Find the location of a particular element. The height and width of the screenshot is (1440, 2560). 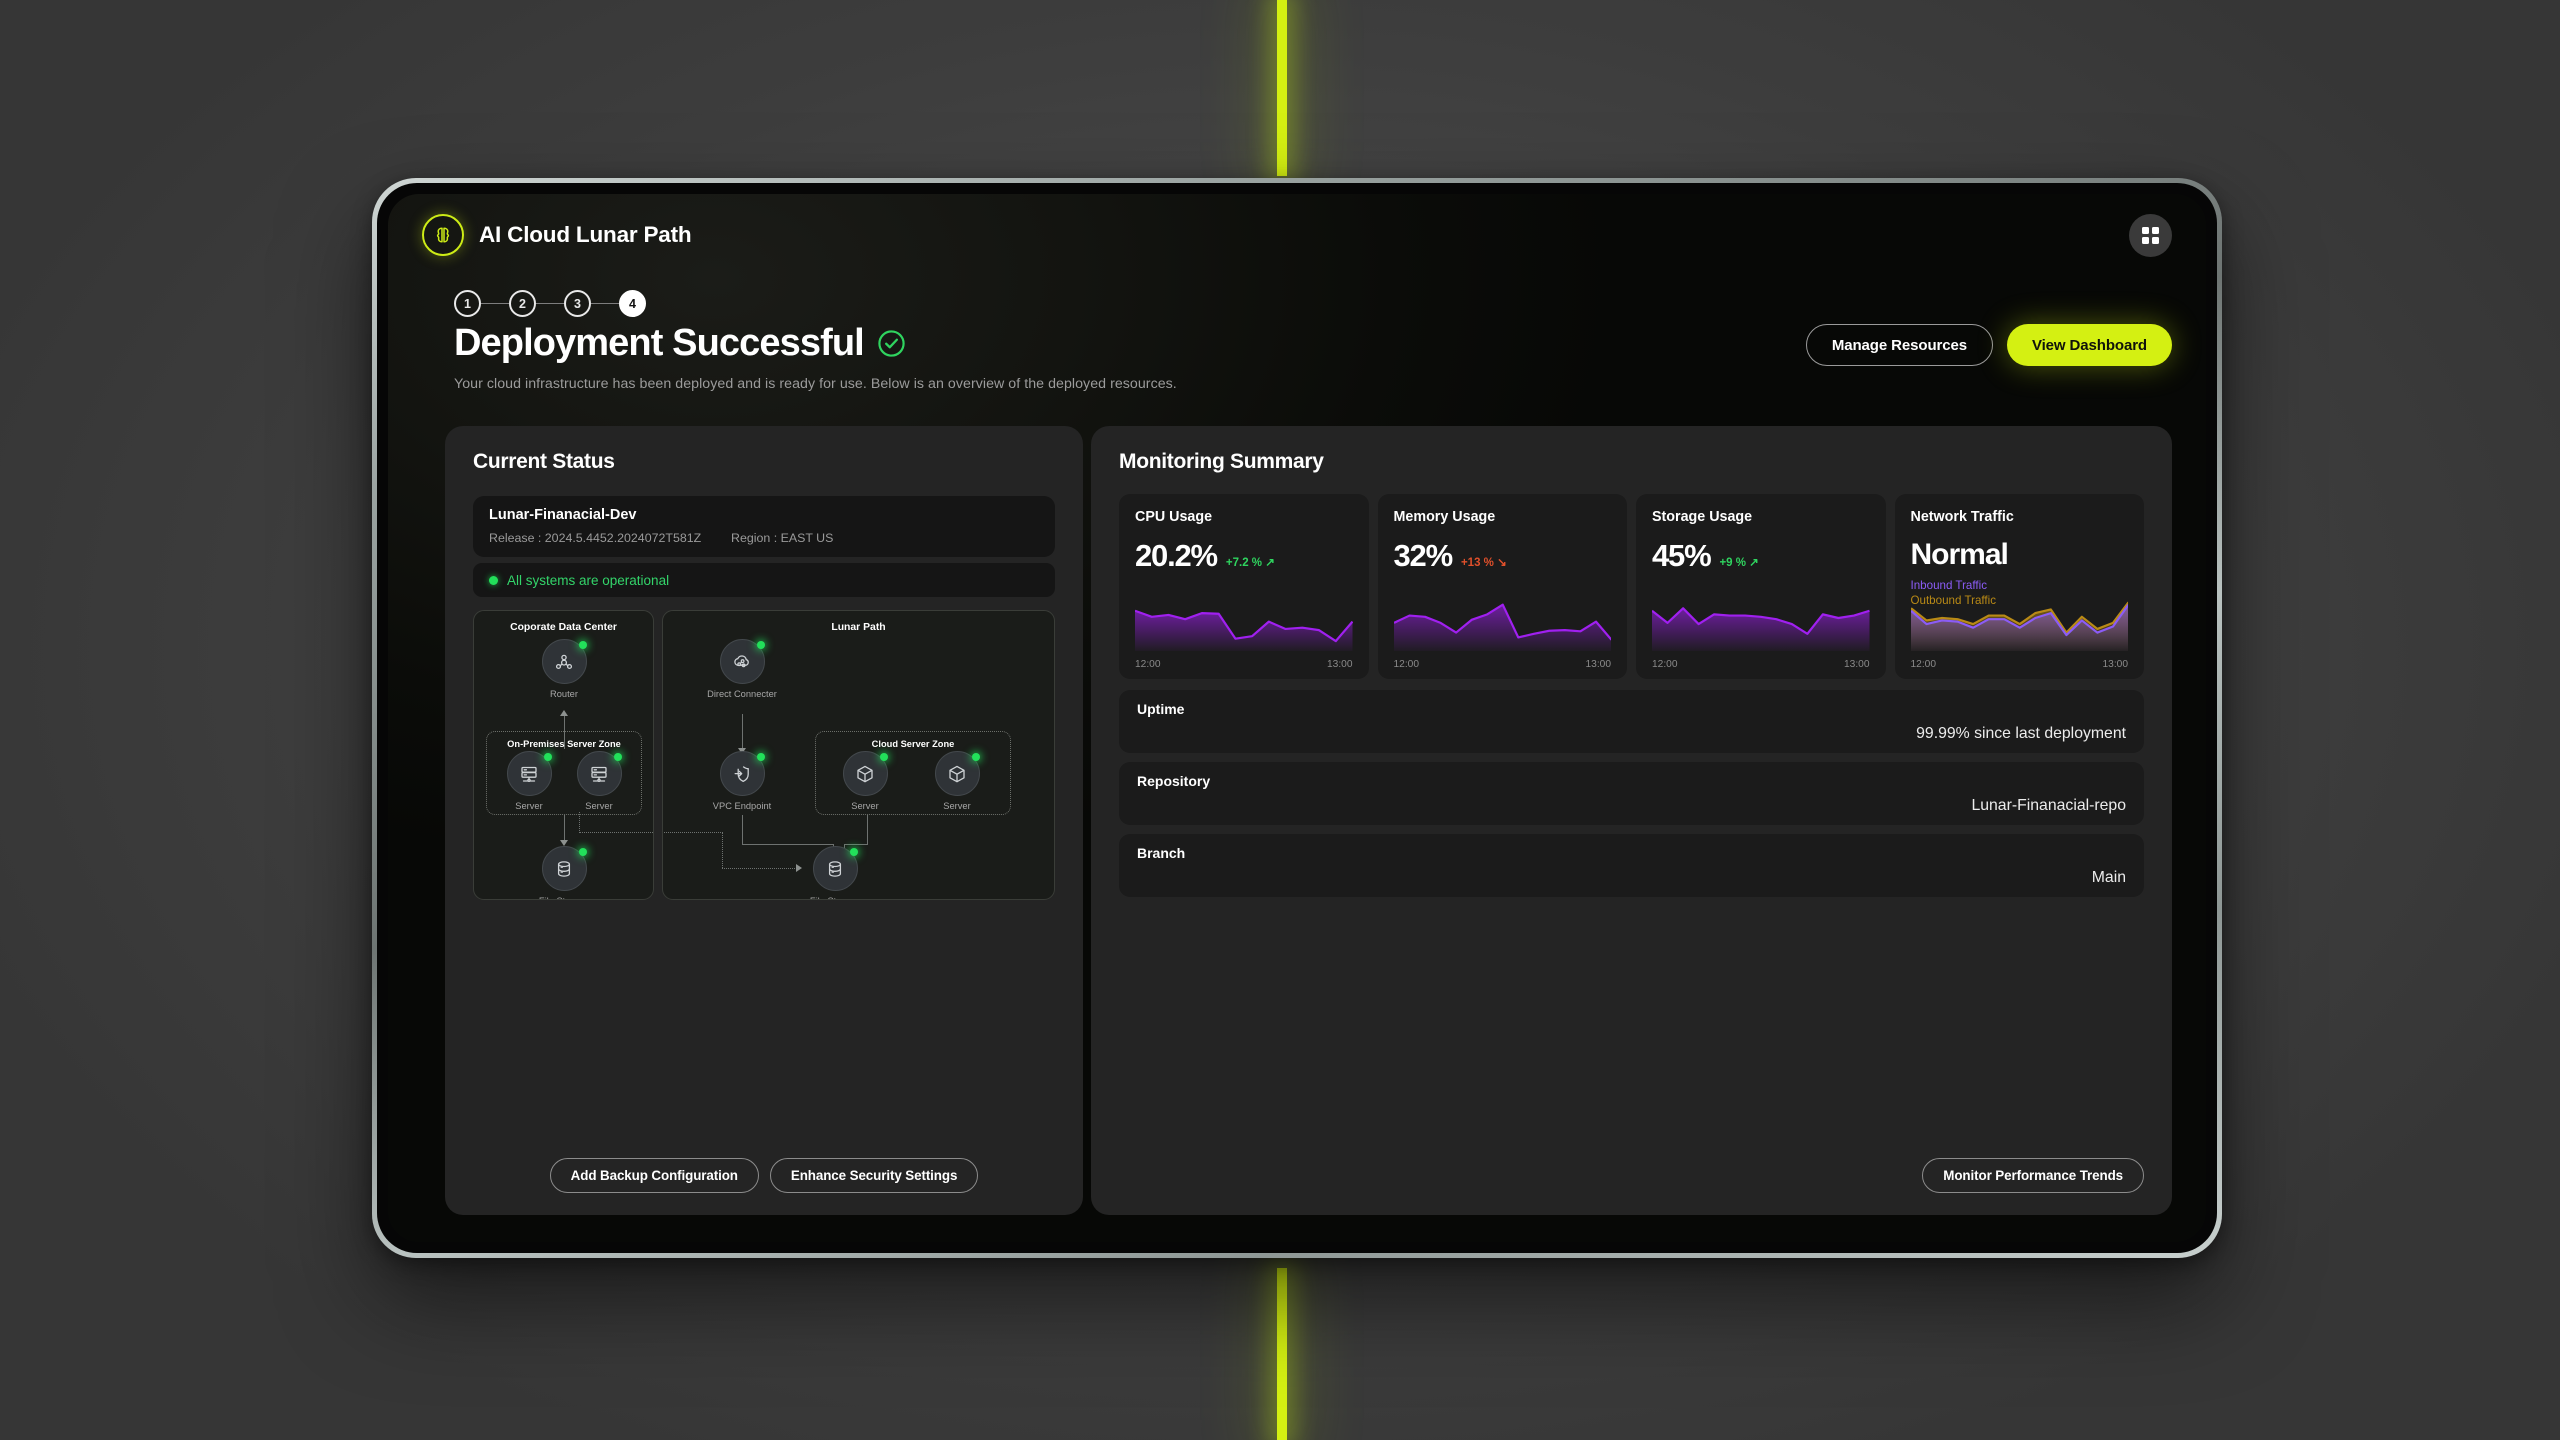

stepper-step-4: 4 is located at coordinates (632, 303).